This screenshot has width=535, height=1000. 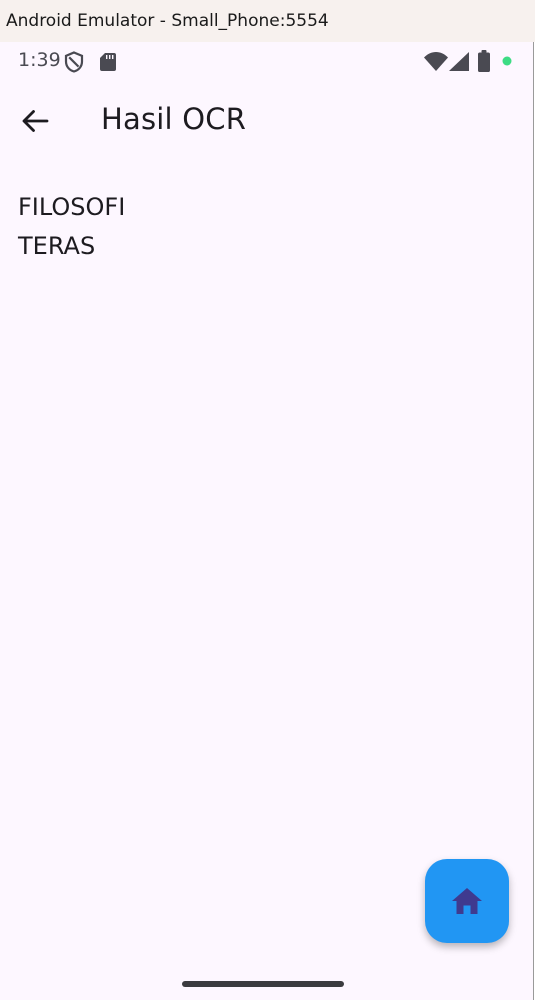 What do you see at coordinates (39, 60) in the screenshot?
I see `status-time: 1:39` at bounding box center [39, 60].